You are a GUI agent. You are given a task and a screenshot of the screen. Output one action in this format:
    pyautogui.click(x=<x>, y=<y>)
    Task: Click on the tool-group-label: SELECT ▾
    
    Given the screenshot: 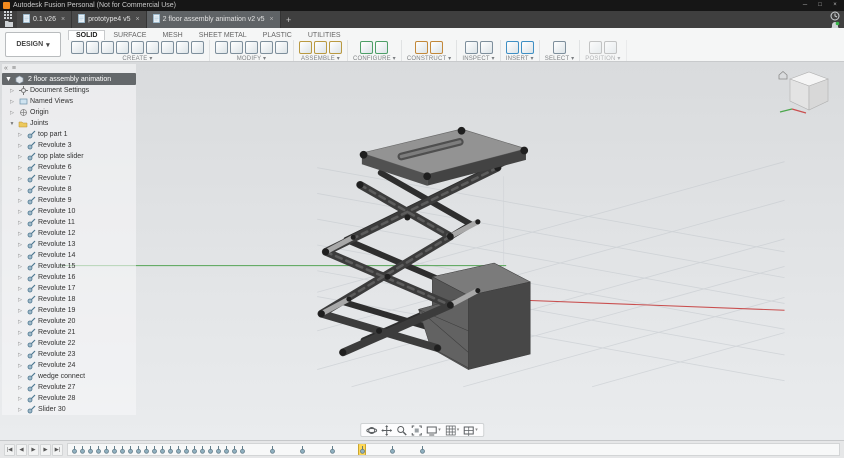 What is the action you would take?
    pyautogui.click(x=560, y=58)
    